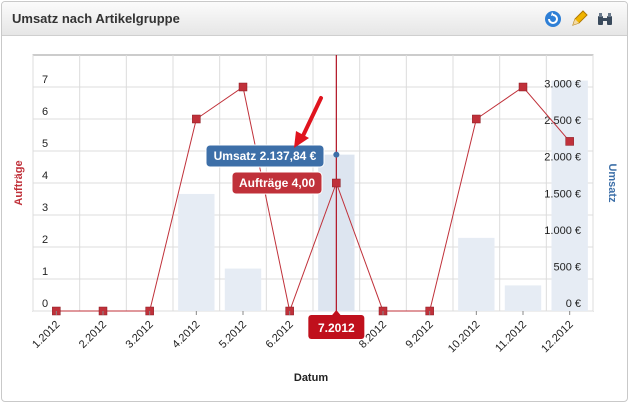  I want to click on tooltip-category-text: 7.2012, so click(336, 328).